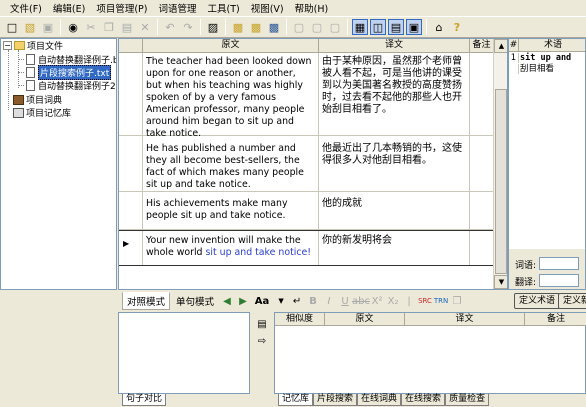 The width and height of the screenshot is (586, 407). I want to click on menu-file: 文件(F), so click(27, 8).